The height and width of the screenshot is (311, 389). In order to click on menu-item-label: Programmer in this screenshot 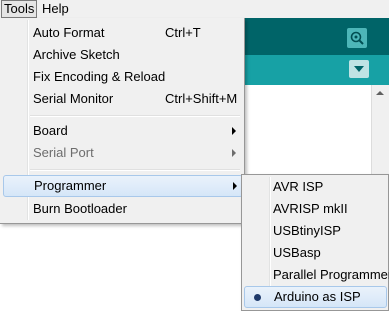, I will do `click(70, 185)`.